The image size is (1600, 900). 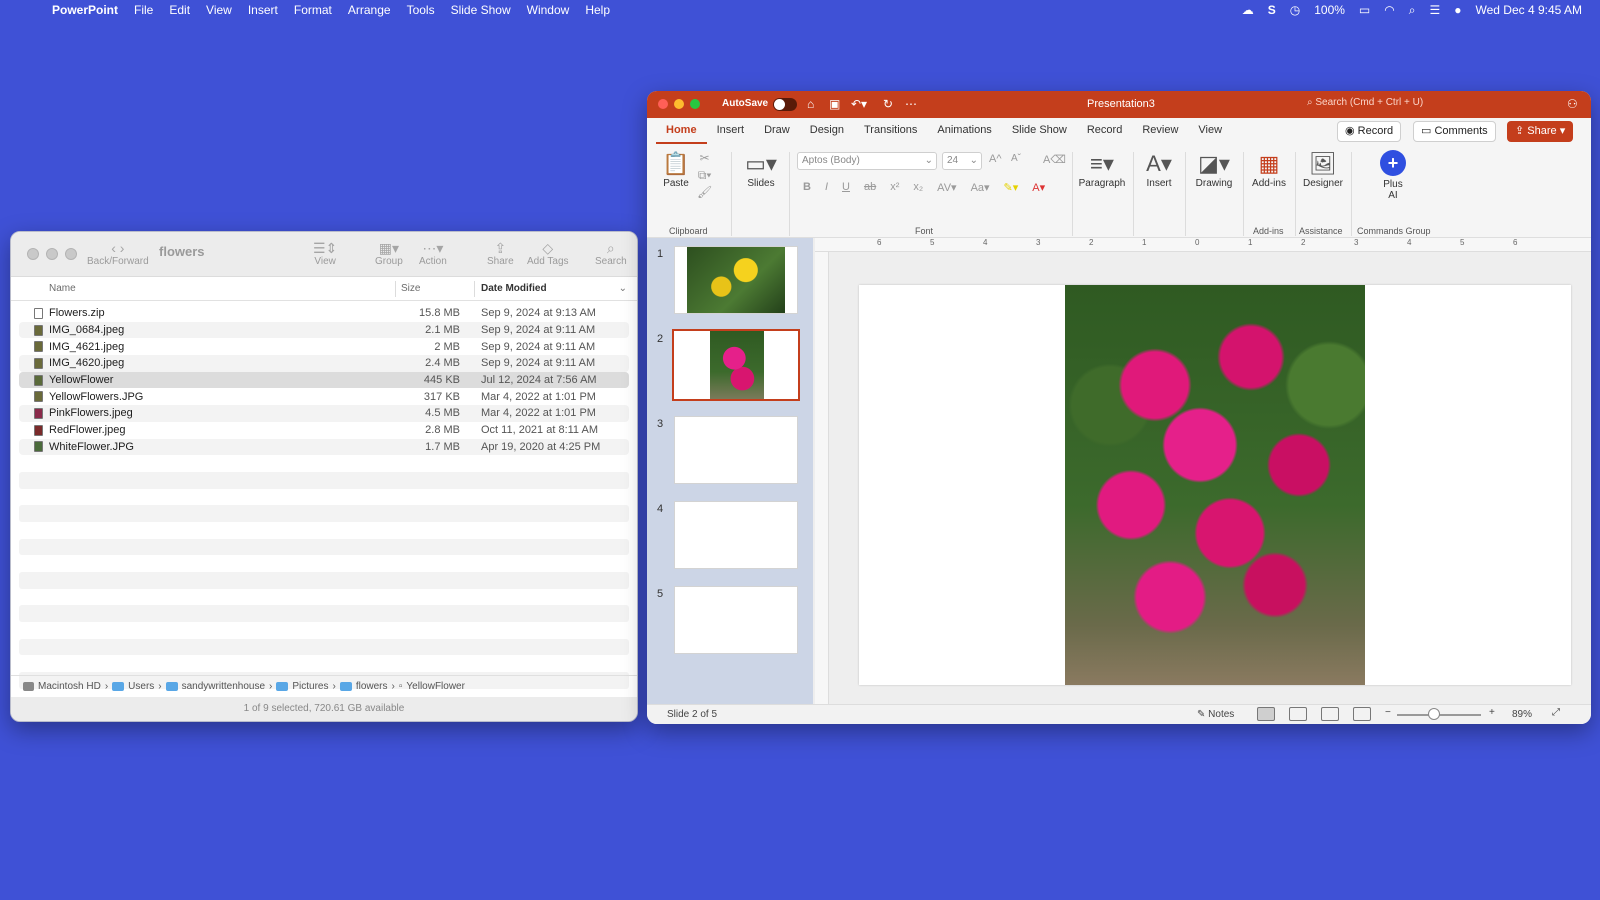 What do you see at coordinates (1389, 10) in the screenshot?
I see `wifi-icon: ◠` at bounding box center [1389, 10].